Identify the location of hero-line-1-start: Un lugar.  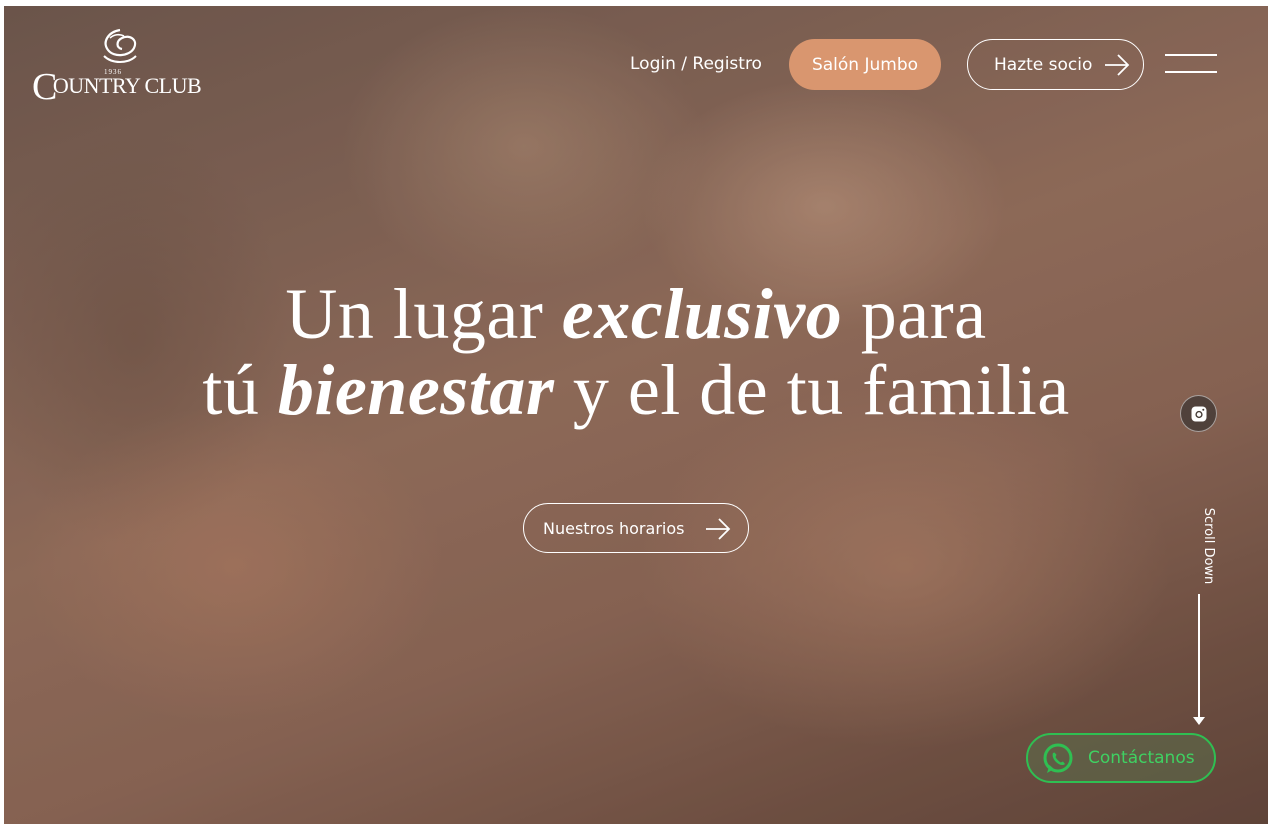
(423, 314).